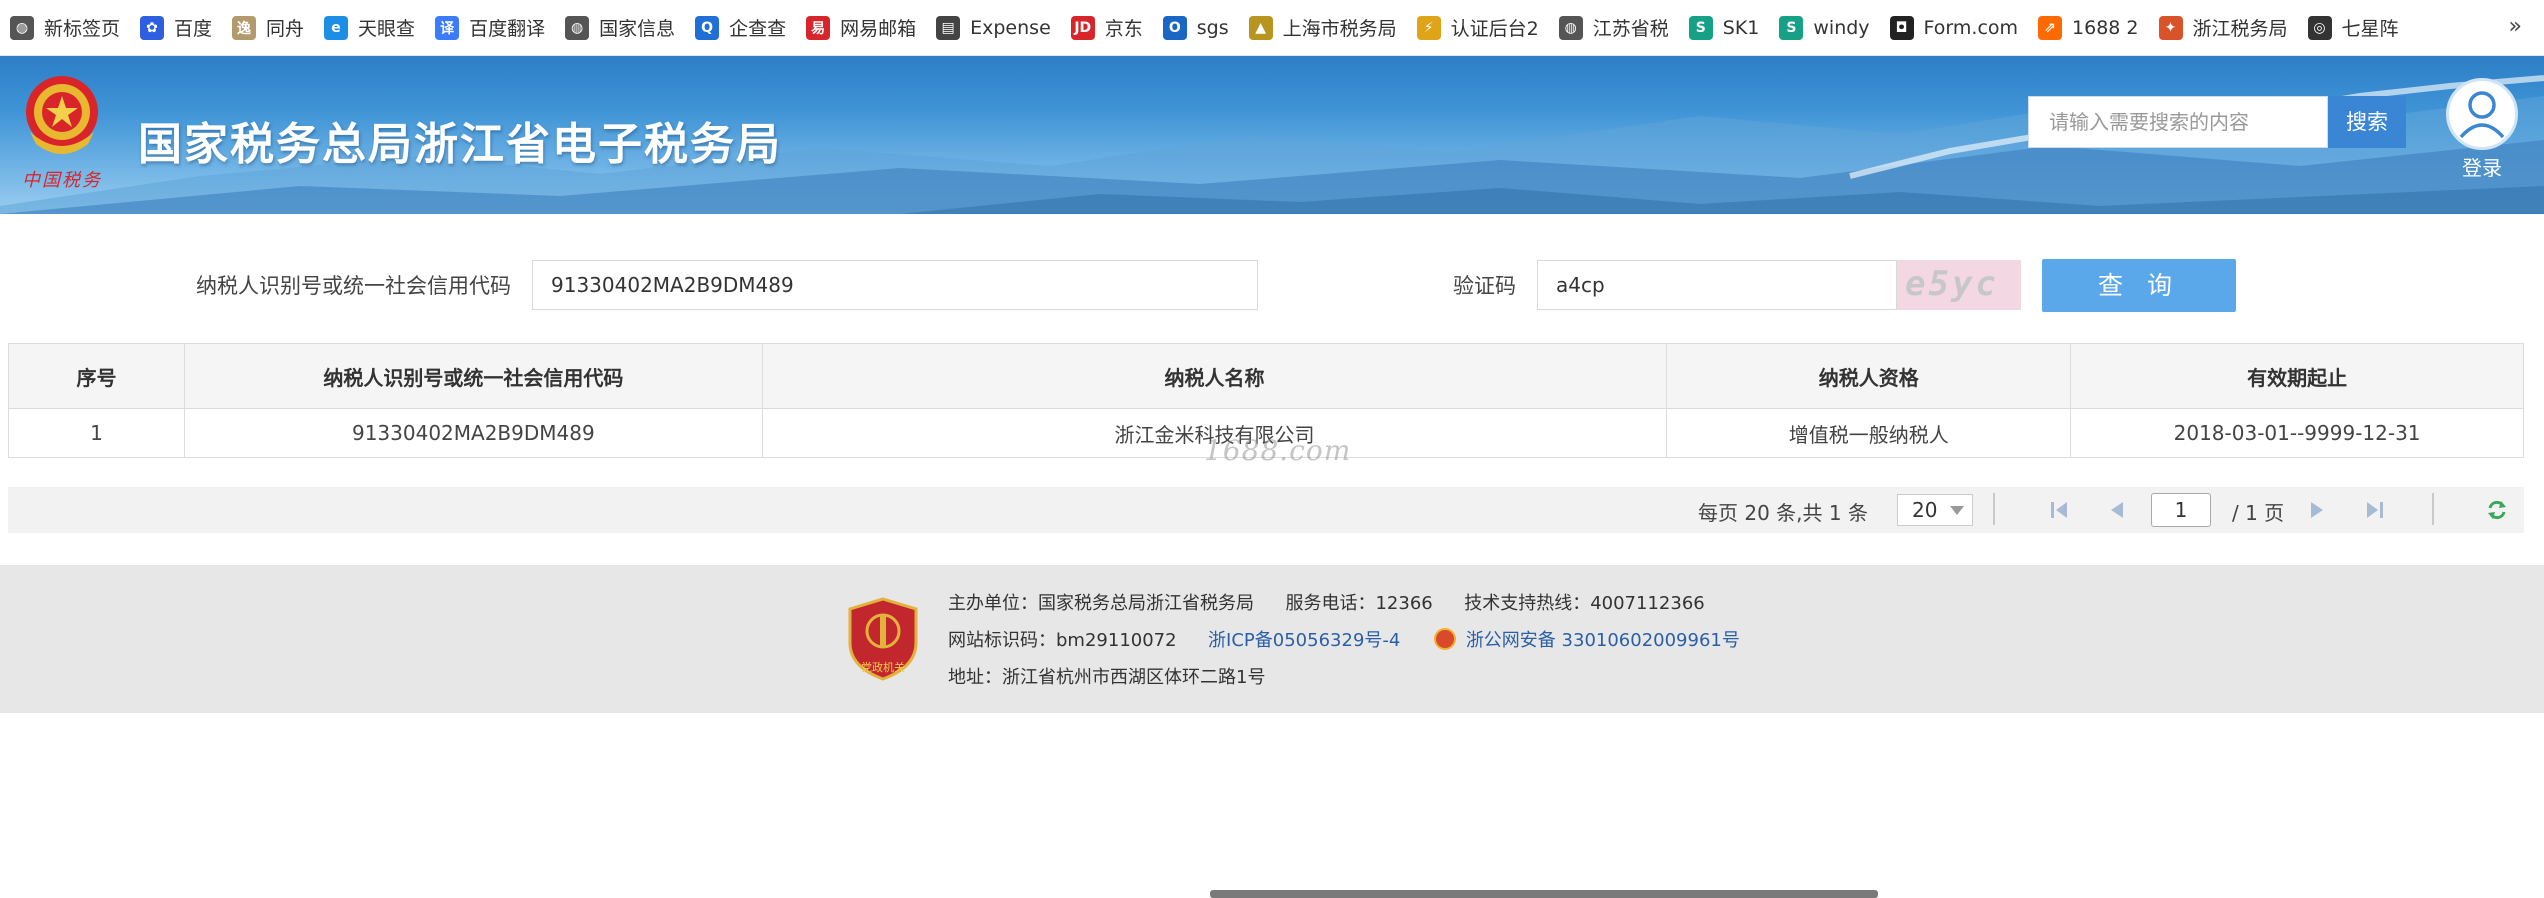 Image resolution: width=2544 pixels, height=898 pixels. I want to click on site-title: 国家税务总局浙江省电子税务局, so click(460, 144).